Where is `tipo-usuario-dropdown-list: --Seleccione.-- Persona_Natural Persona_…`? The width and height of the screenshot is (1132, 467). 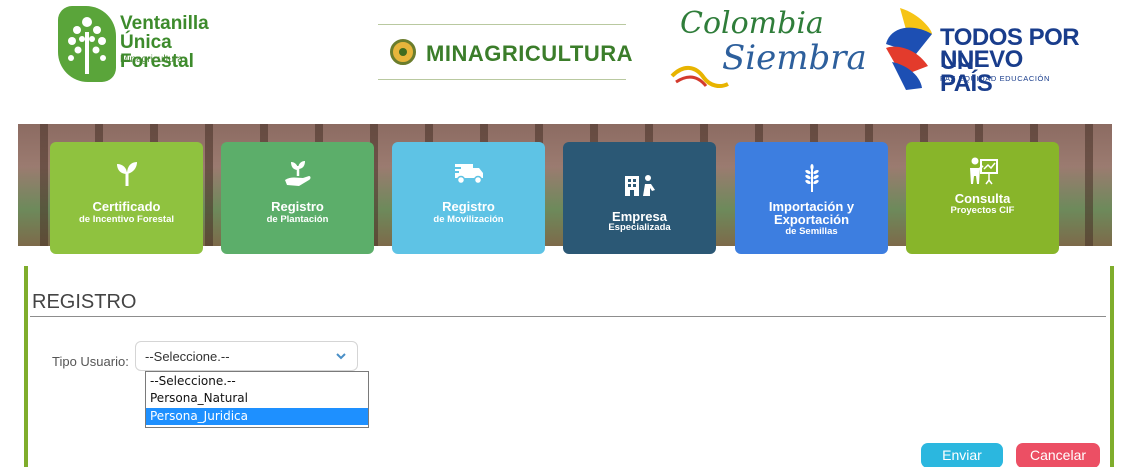
tipo-usuario-dropdown-list: --Seleccione.-- Persona_Natural Persona_… is located at coordinates (257, 399).